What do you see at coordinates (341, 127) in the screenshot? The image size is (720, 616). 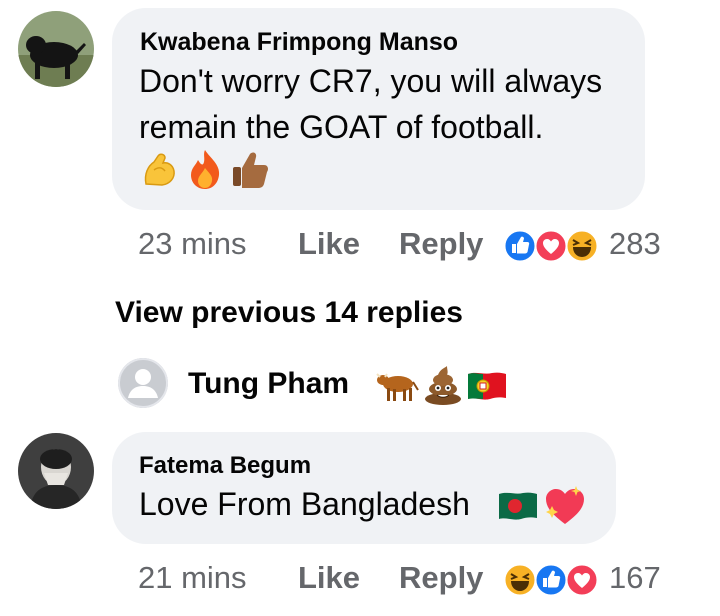 I see `comment-text-line-2: remain the GOAT of football.` at bounding box center [341, 127].